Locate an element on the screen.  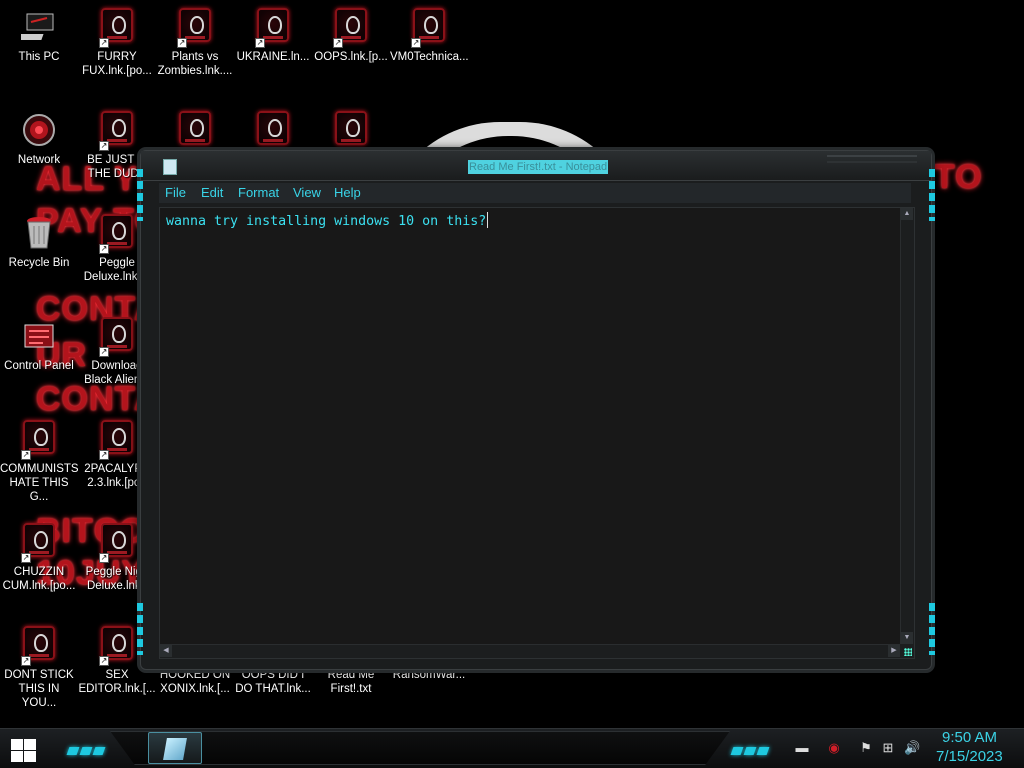
taskbar-notepad-button is located at coordinates (175, 748).